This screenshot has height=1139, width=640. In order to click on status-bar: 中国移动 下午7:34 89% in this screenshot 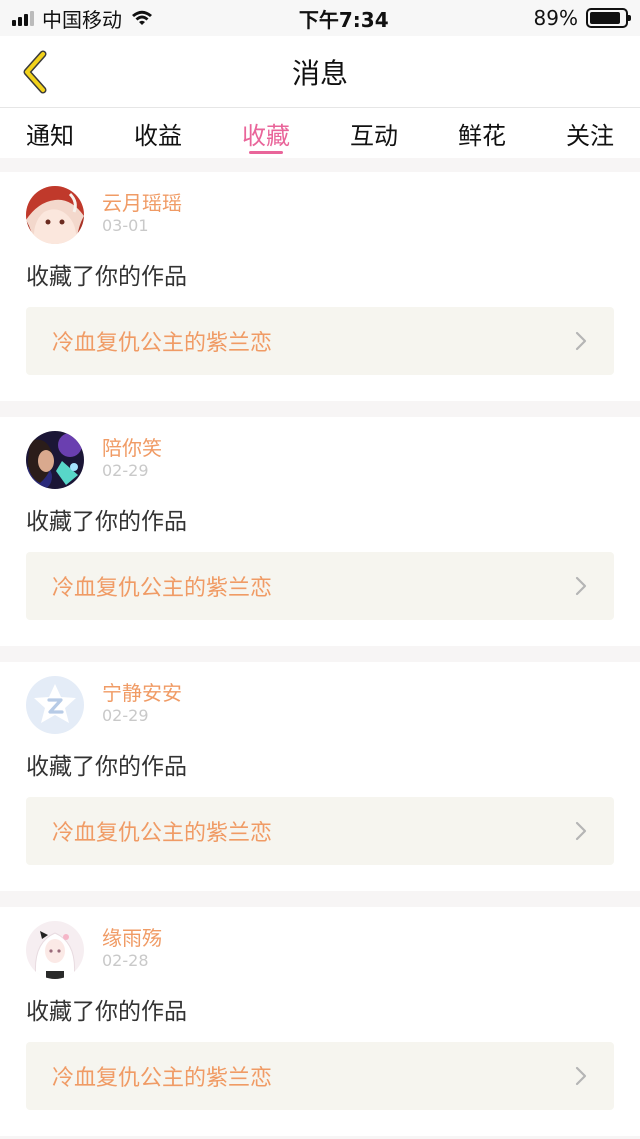, I will do `click(320, 18)`.